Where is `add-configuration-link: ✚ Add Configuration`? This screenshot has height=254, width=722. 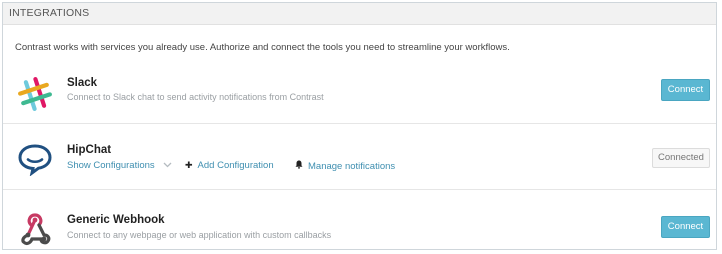 add-configuration-link: ✚ Add Configuration is located at coordinates (229, 165).